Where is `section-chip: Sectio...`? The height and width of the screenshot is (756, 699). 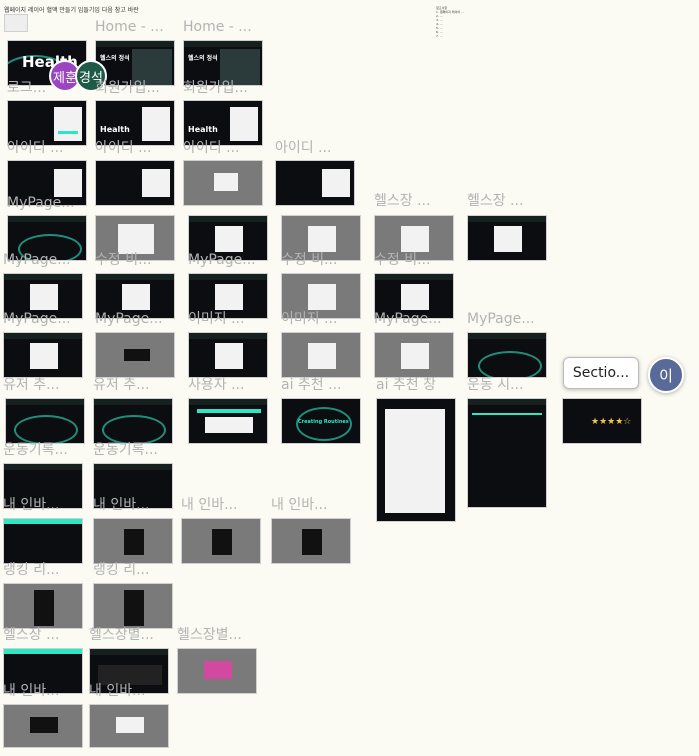 section-chip: Sectio... is located at coordinates (601, 373).